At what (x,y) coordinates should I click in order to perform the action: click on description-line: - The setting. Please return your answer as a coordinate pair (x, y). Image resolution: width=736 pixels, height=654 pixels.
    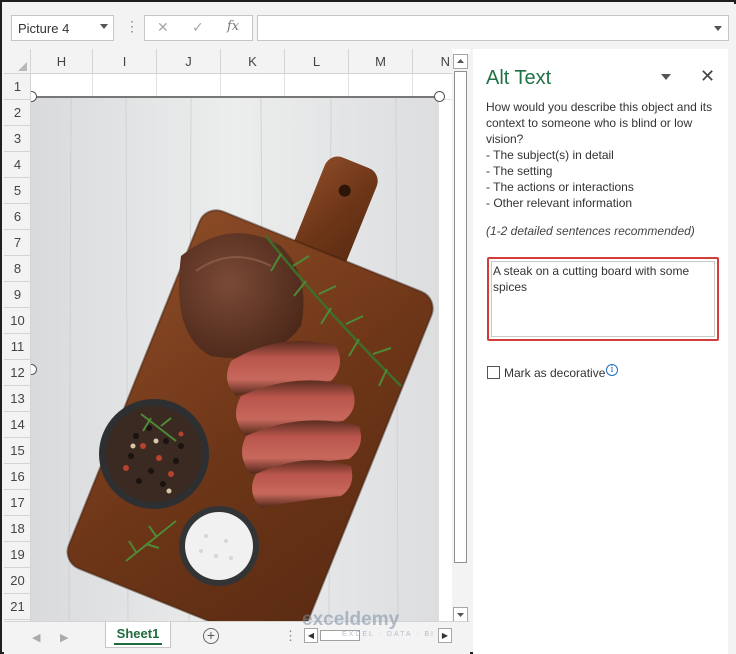
    Looking at the image, I should click on (519, 171).